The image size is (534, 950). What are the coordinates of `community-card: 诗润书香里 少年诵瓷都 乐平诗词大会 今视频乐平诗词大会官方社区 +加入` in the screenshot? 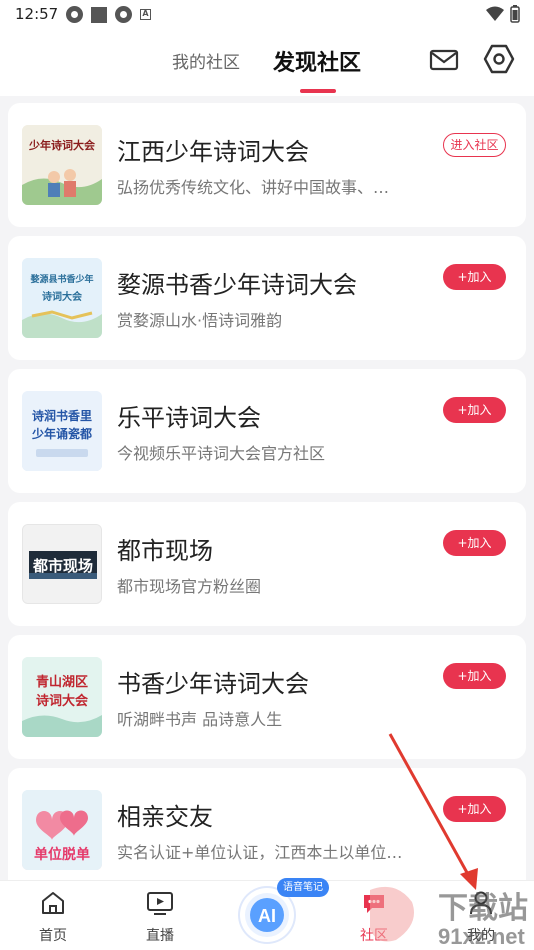 It's located at (267, 431).